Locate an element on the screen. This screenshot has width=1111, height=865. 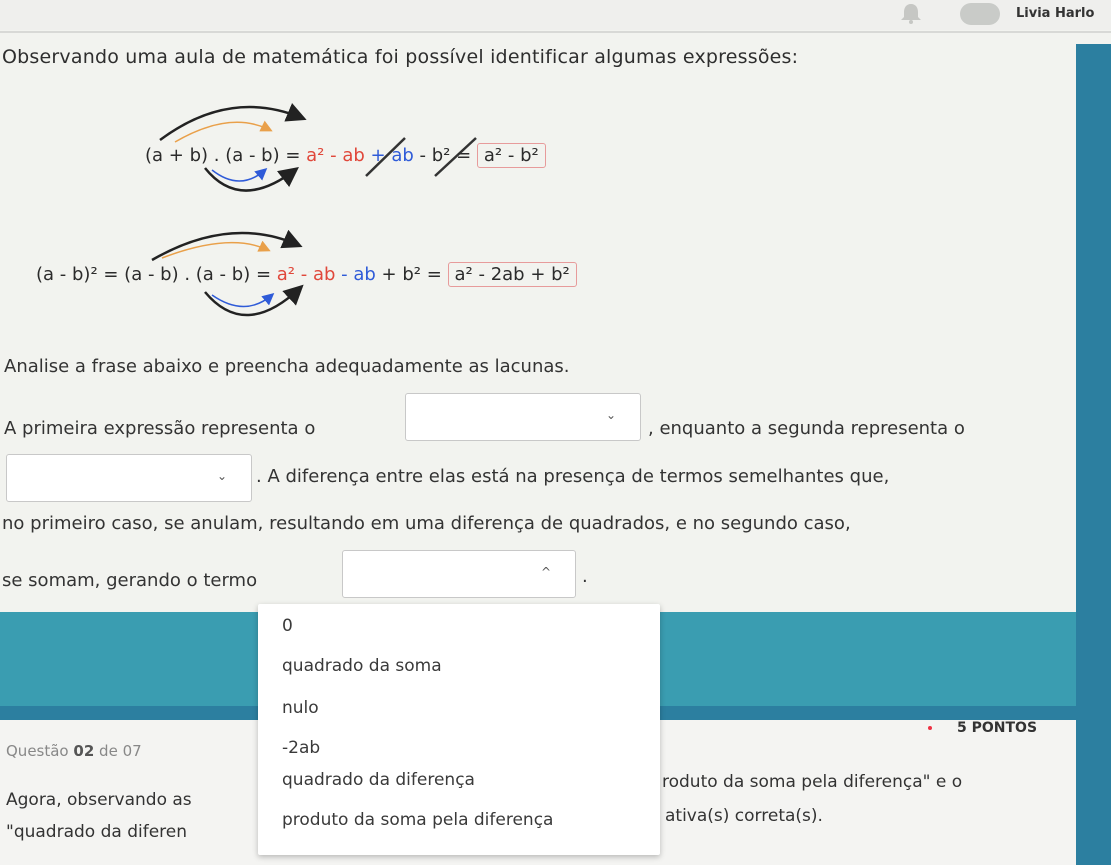
chevron-up-icon: ^ is located at coordinates (545, 572).